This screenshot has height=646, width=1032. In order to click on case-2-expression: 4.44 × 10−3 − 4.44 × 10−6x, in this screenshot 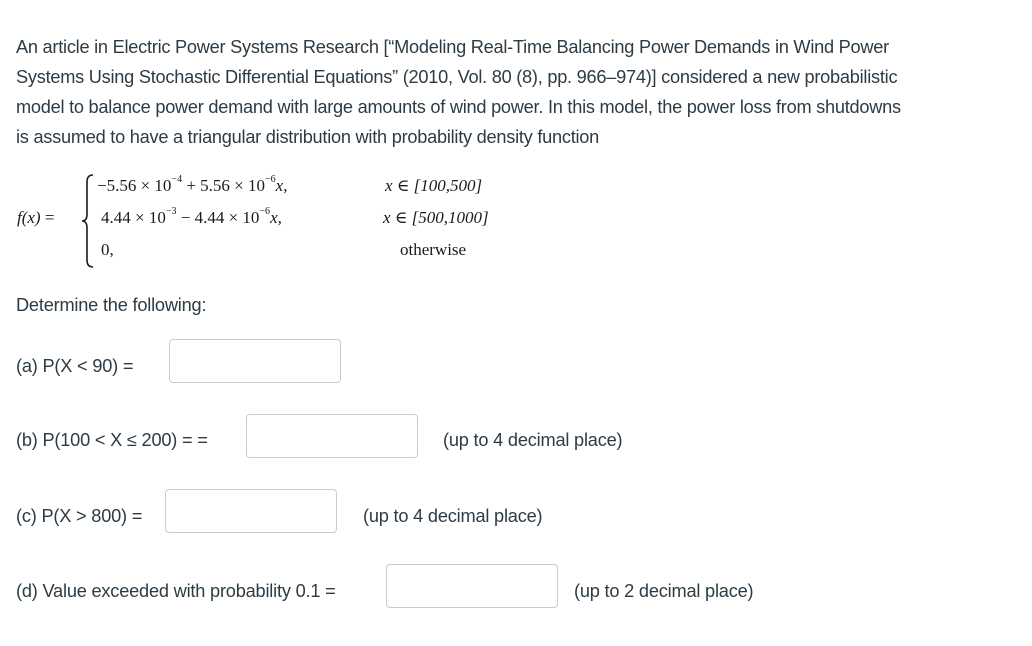, I will do `click(191, 216)`.